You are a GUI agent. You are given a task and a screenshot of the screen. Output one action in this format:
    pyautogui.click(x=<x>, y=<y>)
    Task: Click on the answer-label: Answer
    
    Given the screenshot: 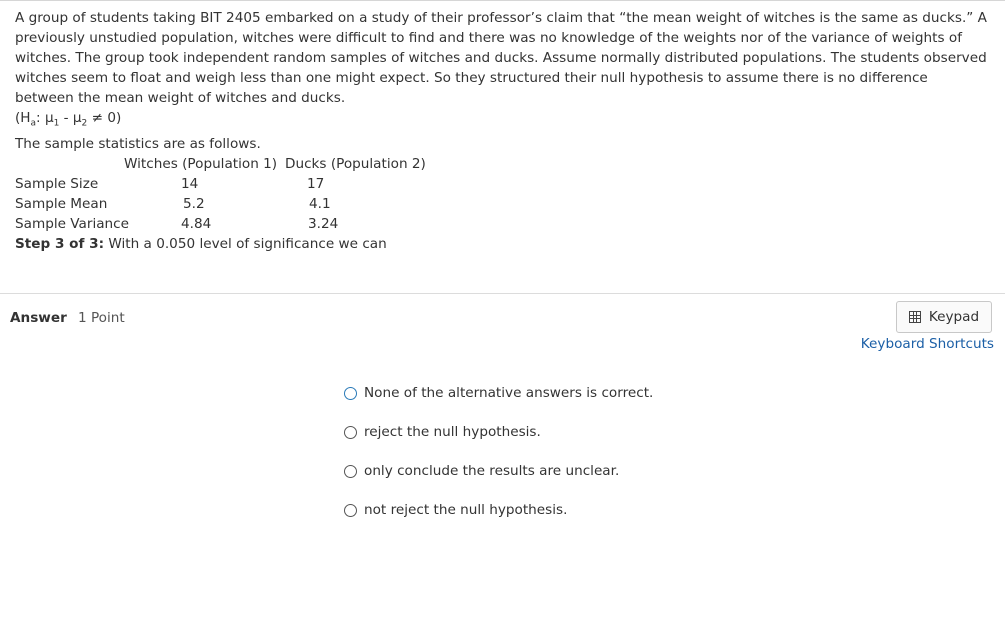 What is the action you would take?
    pyautogui.click(x=38, y=318)
    